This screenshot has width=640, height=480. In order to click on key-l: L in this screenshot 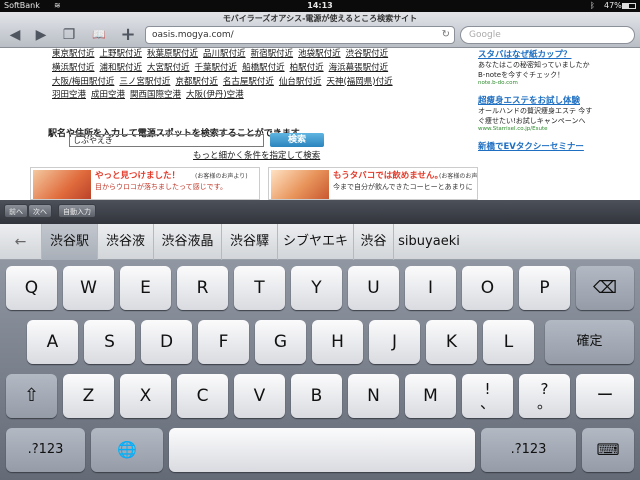, I will do `click(508, 342)`.